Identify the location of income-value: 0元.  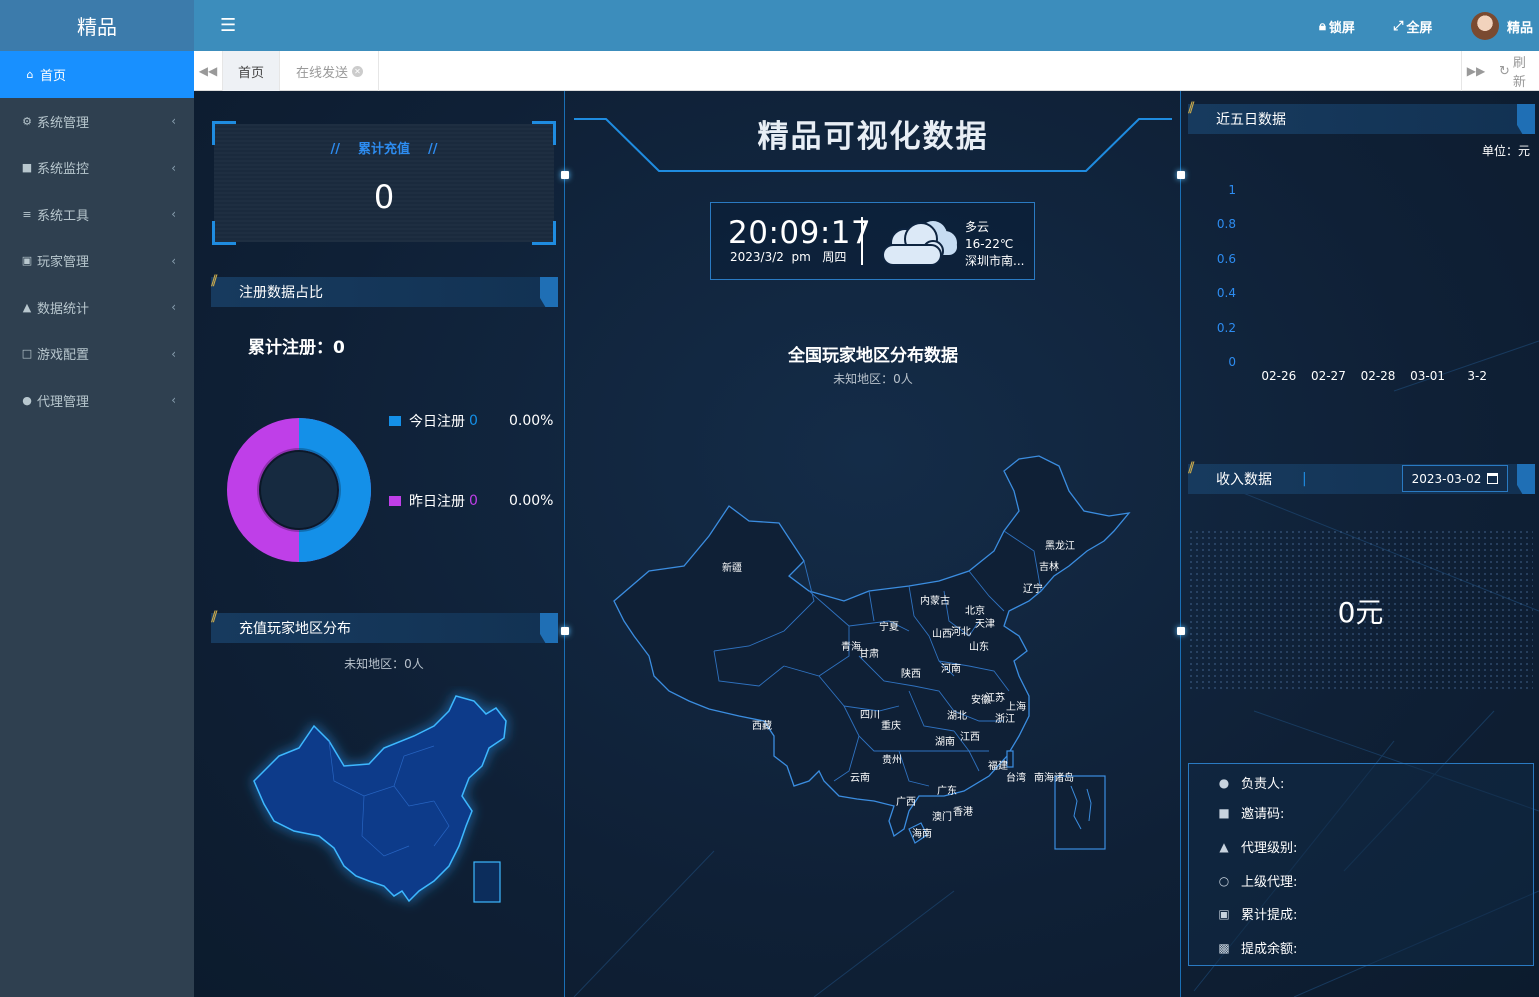
(1360, 612).